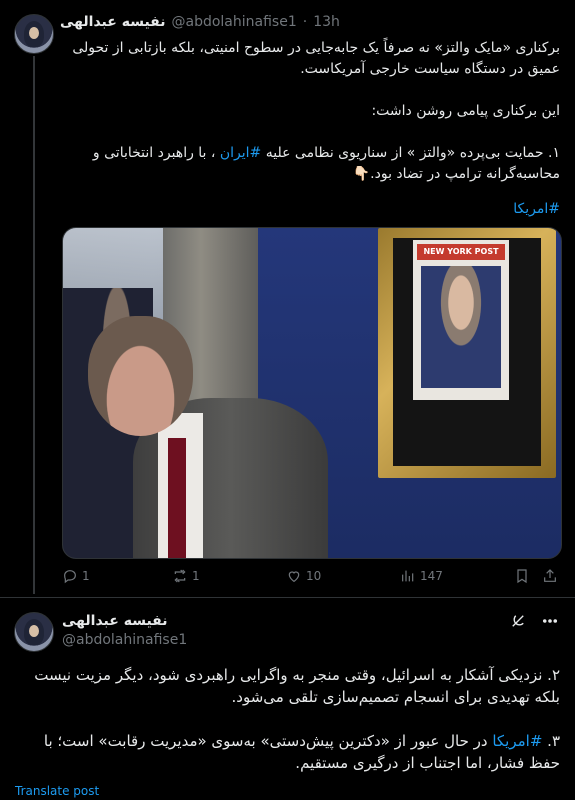 The height and width of the screenshot is (800, 575). What do you see at coordinates (534, 621) in the screenshot?
I see `tweet2-top-actions` at bounding box center [534, 621].